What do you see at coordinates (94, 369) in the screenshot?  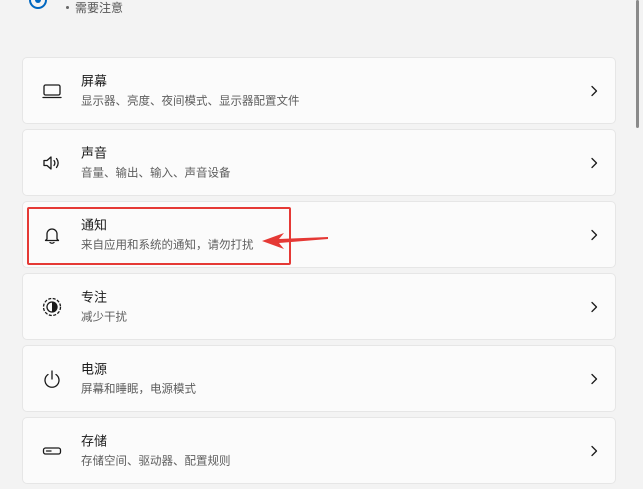 I see `settings-item-title: 电源` at bounding box center [94, 369].